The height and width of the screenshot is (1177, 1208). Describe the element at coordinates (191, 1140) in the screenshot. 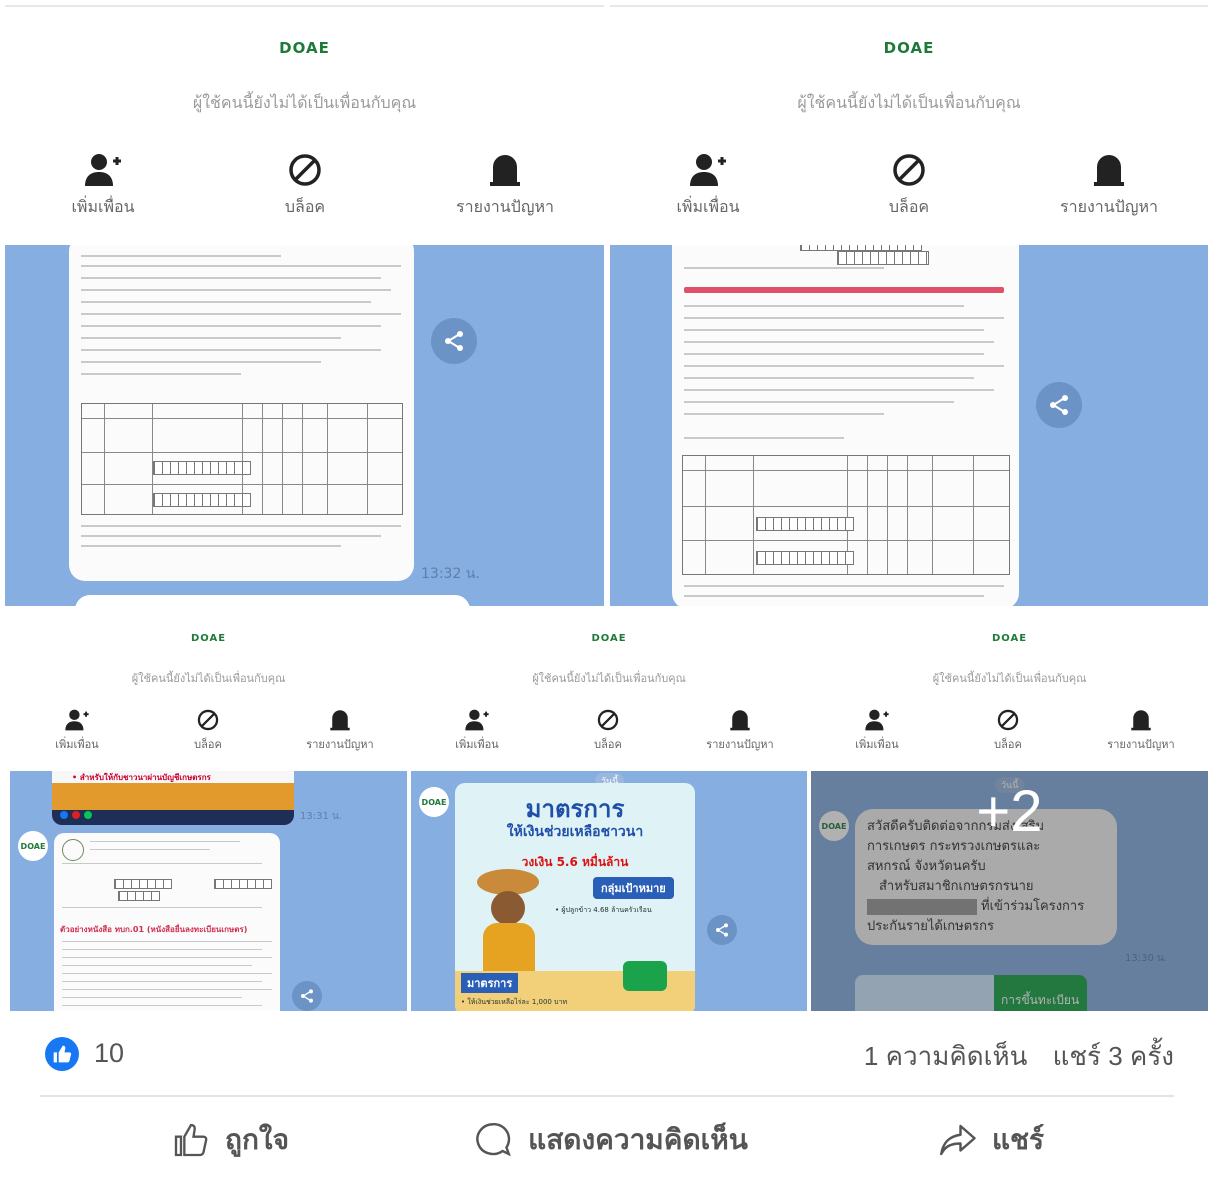

I see `like-outline-icon` at that location.